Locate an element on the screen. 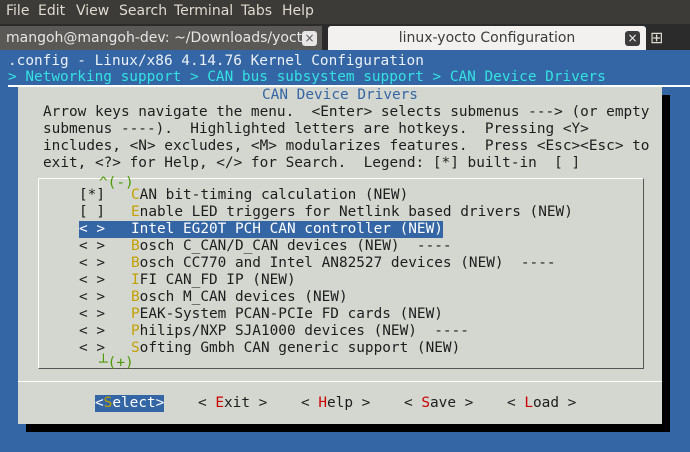 The height and width of the screenshot is (452, 690). list-item: < > PEAK-System PCAN-PCIe FD cards (NEW) is located at coordinates (261, 314).